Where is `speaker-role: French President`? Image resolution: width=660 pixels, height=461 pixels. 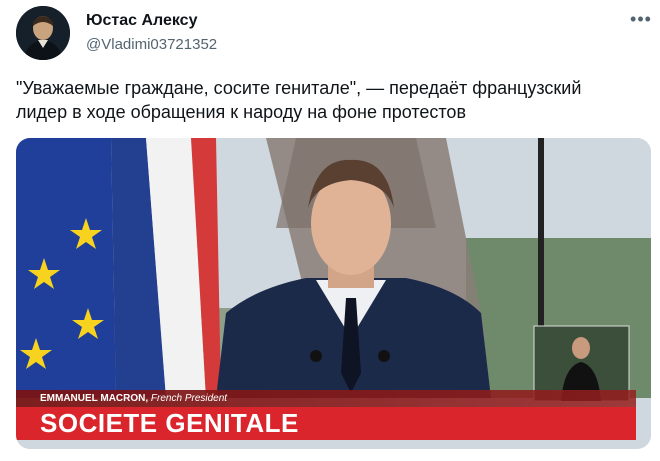
speaker-role: French President is located at coordinates (188, 398).